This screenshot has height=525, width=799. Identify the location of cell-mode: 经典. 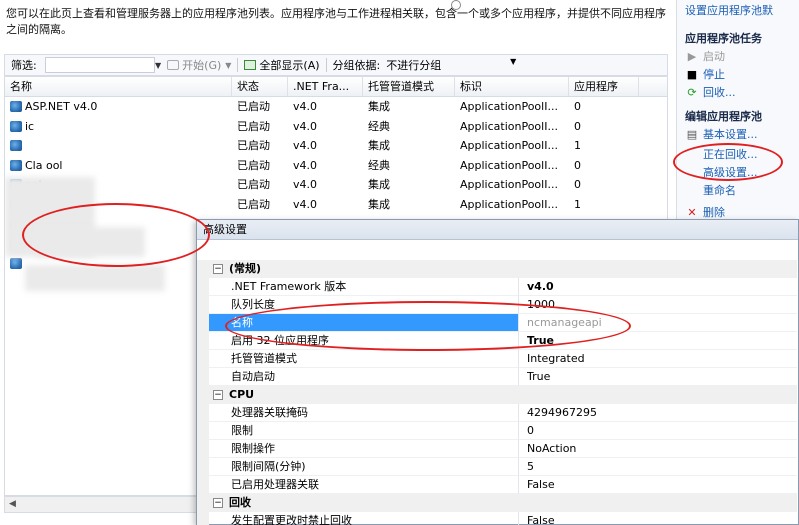
(379, 165).